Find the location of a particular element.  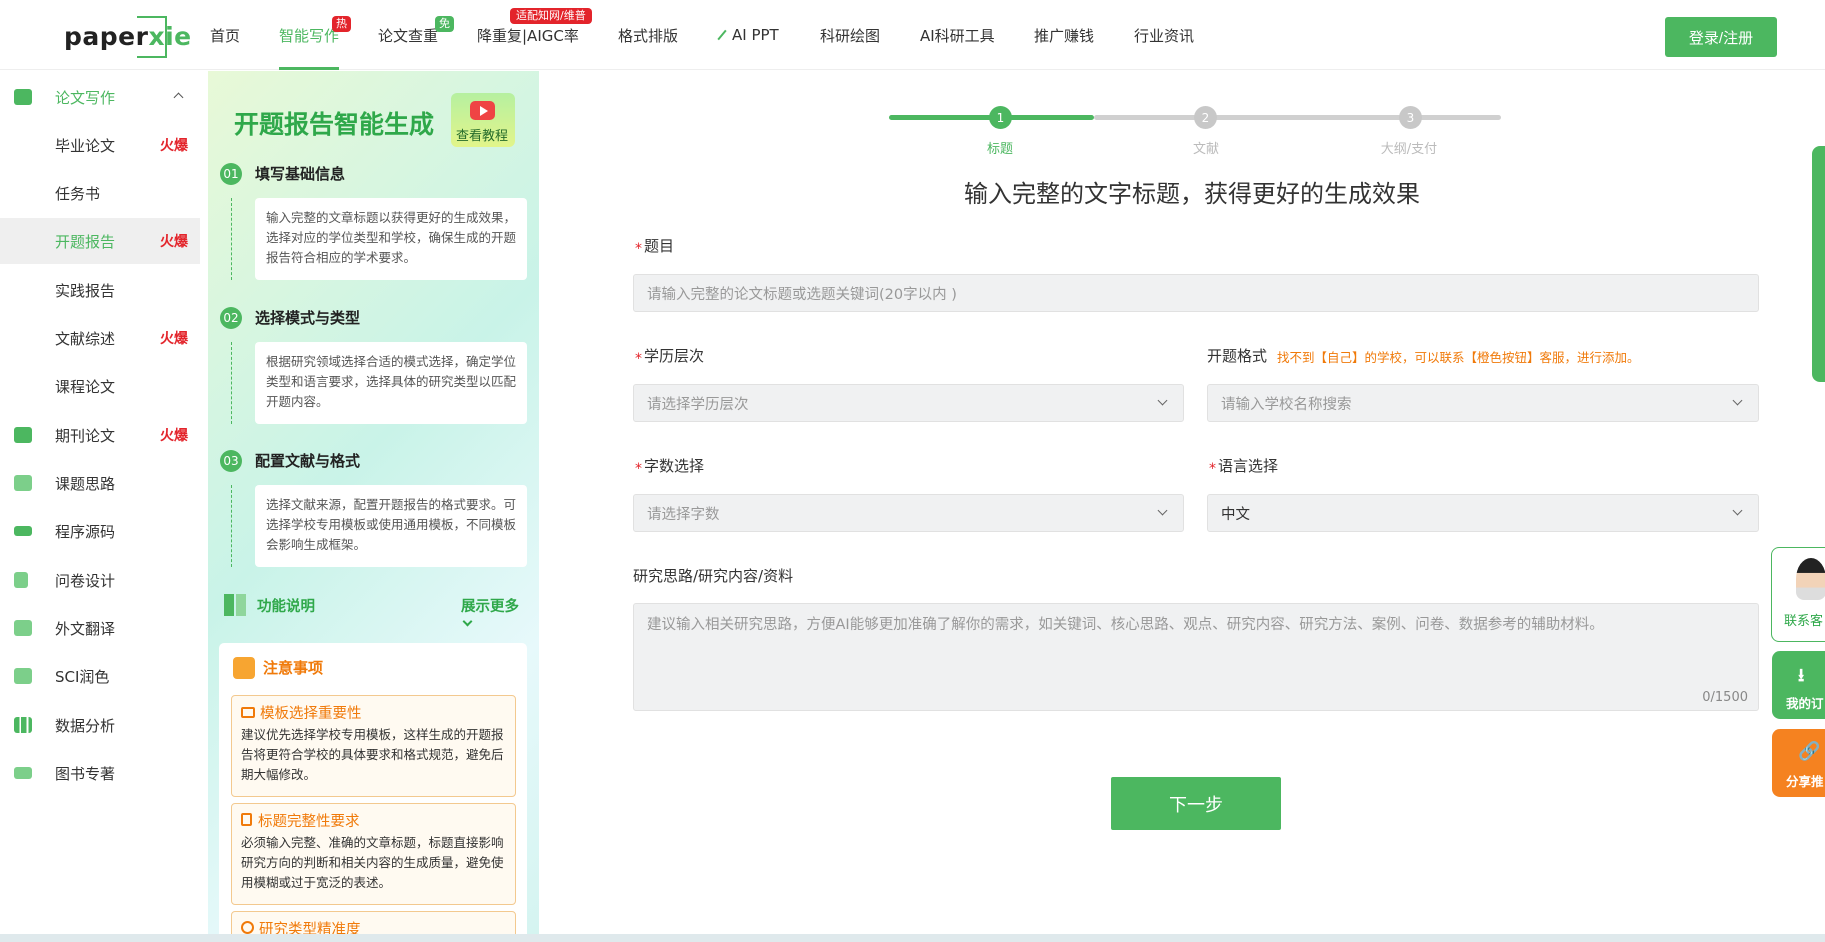

side-float-tab is located at coordinates (1818, 264).